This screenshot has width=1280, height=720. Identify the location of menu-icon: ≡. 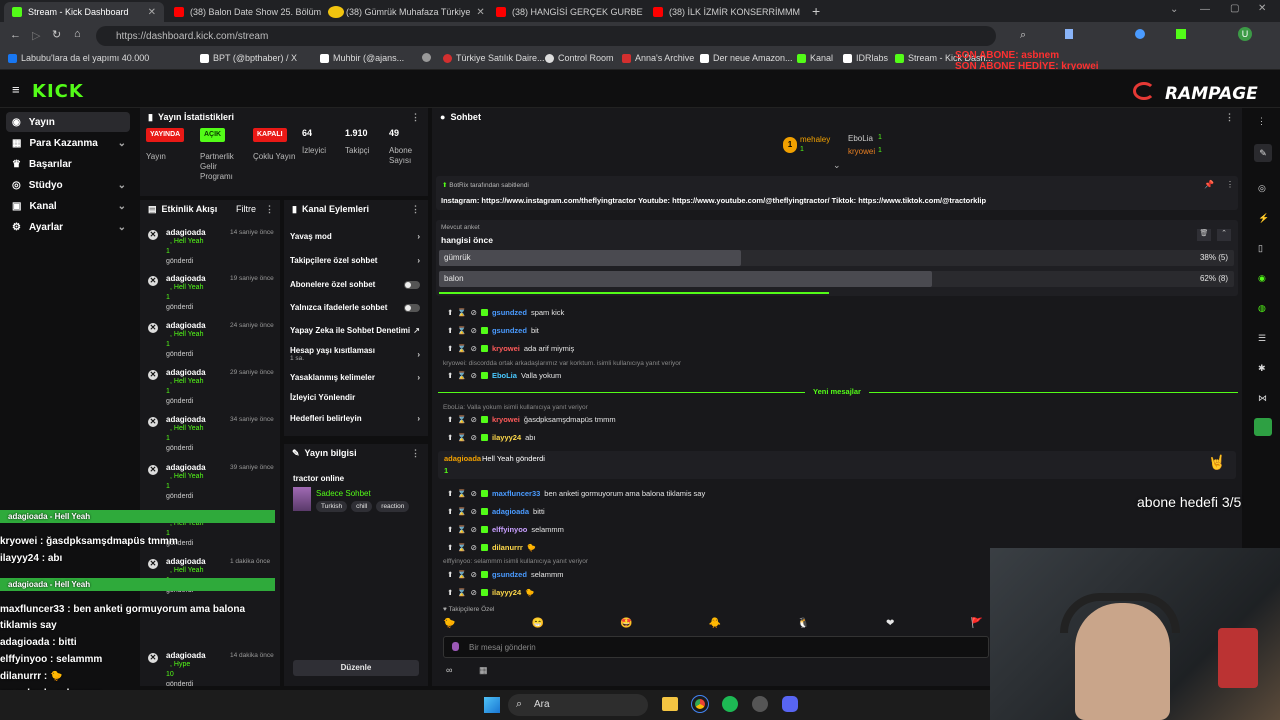
(16, 89).